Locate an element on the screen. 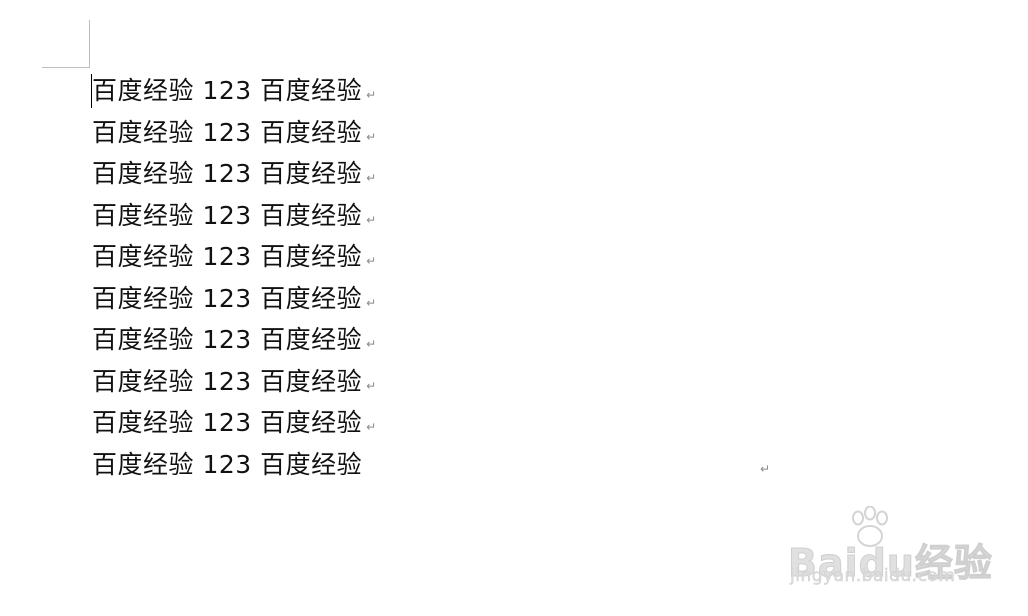  baidu-jingyan-watermark: Baidu经验 jingyan.baidu.com is located at coordinates (890, 552).